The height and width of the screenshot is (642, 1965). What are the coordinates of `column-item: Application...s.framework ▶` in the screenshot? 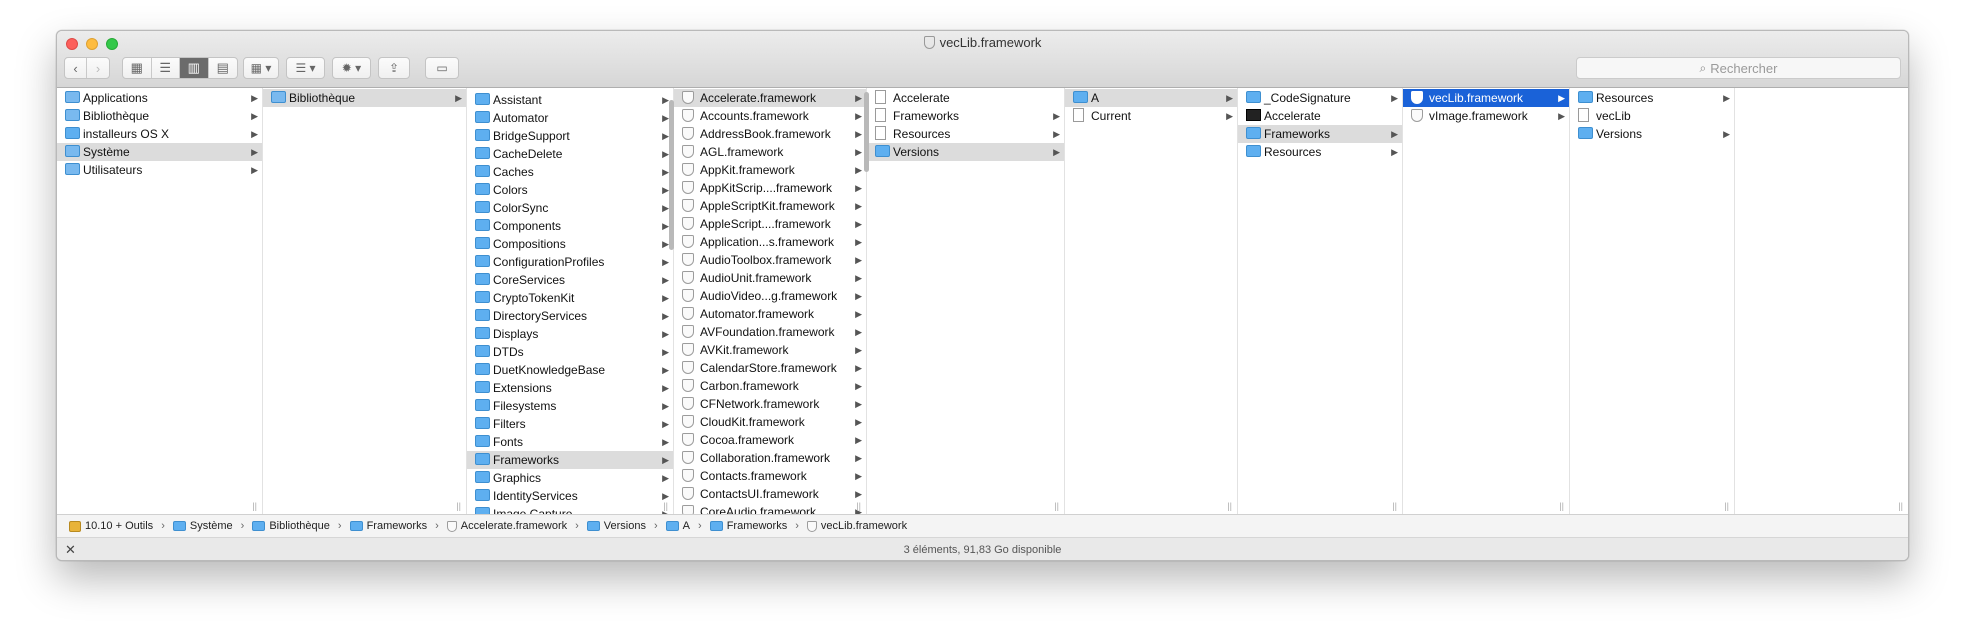 It's located at (770, 242).